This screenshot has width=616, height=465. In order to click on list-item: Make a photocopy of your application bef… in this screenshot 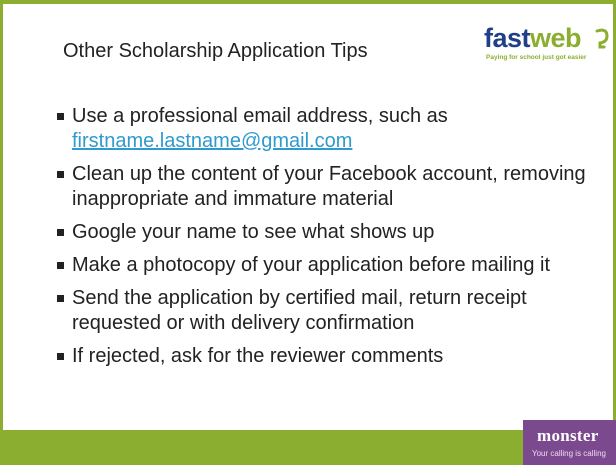, I will do `click(328, 265)`.